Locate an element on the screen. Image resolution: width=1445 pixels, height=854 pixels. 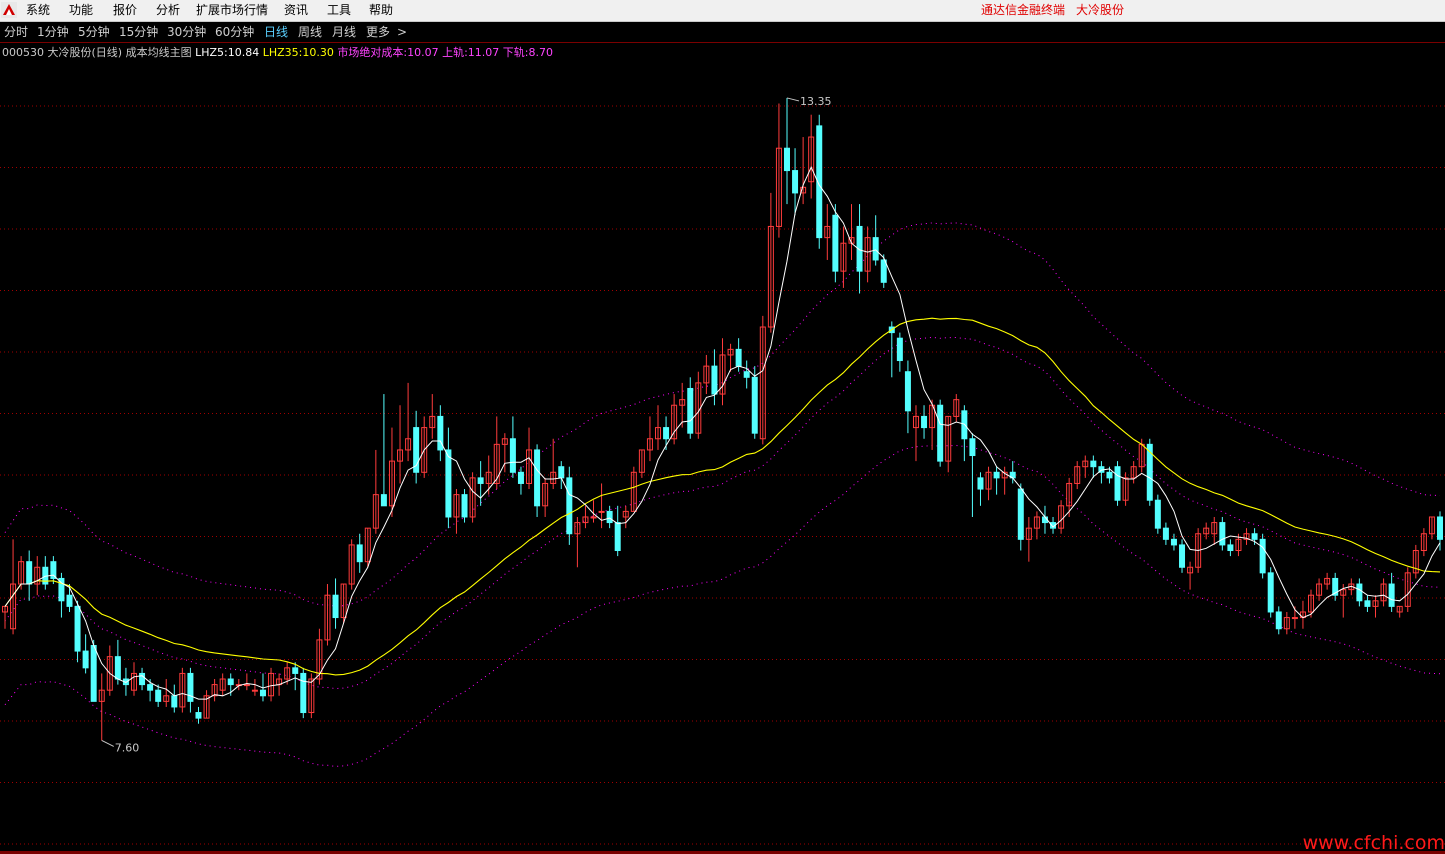
period-tab-1min: 1分钟 is located at coordinates (53, 32).